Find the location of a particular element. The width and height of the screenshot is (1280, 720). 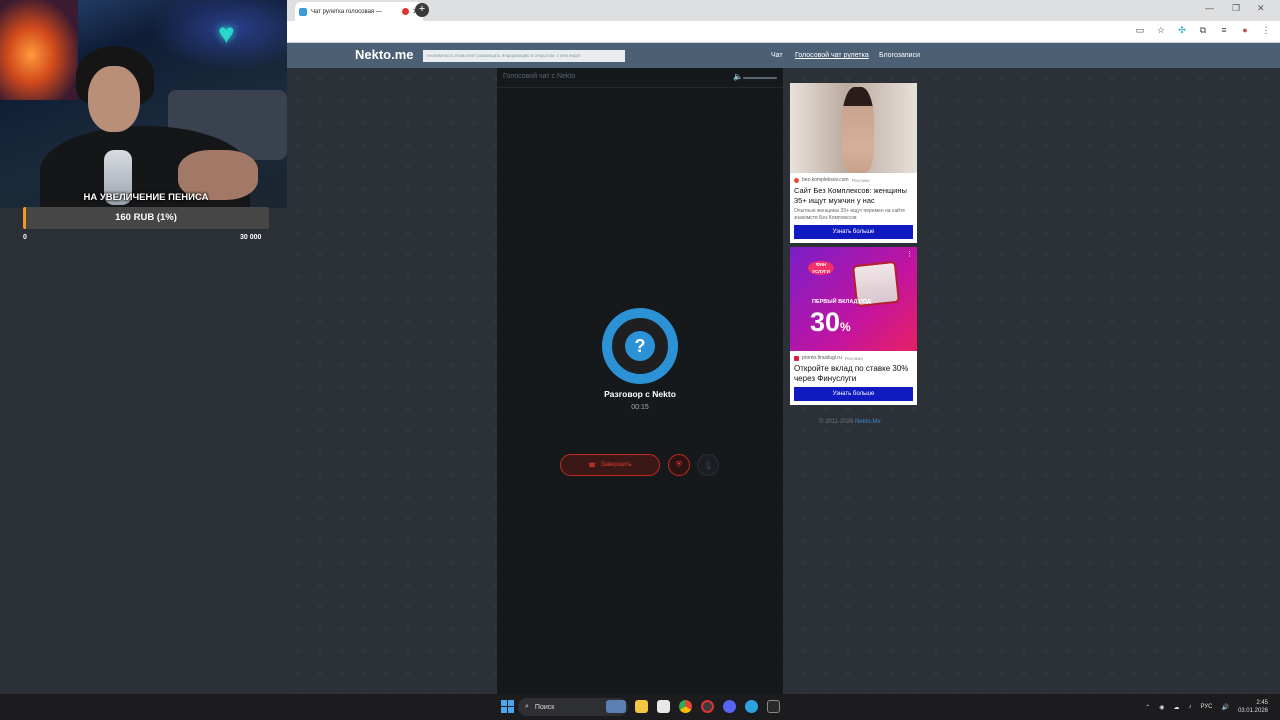

donation-goal-max: 30 000 is located at coordinates (251, 237).